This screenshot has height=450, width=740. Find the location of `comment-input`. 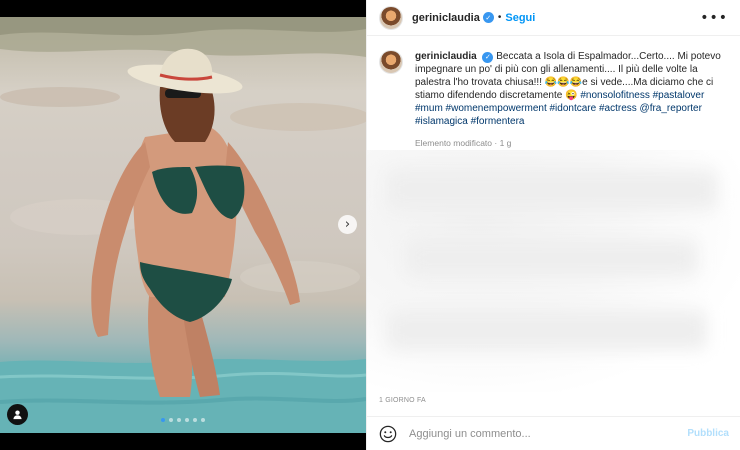

comment-input is located at coordinates (539, 433).